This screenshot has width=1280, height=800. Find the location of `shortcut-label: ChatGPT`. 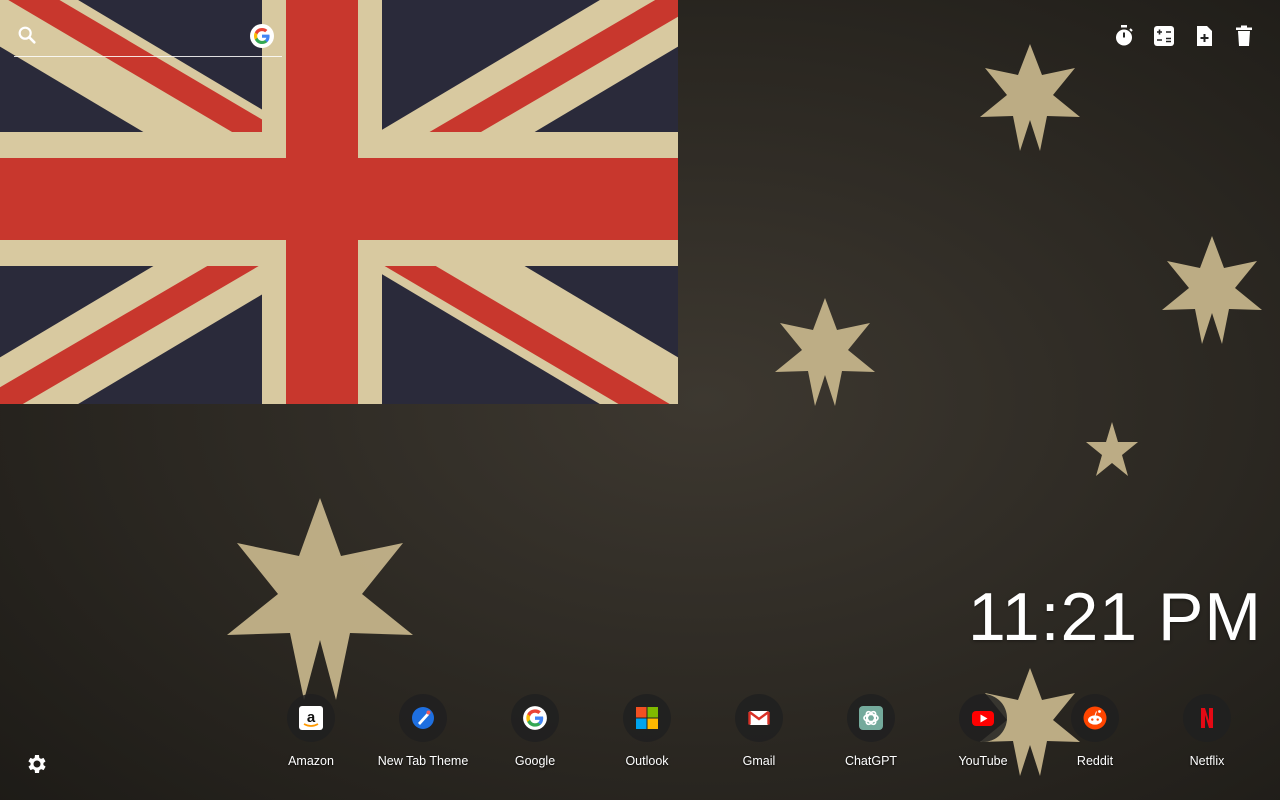

shortcut-label: ChatGPT is located at coordinates (871, 761).